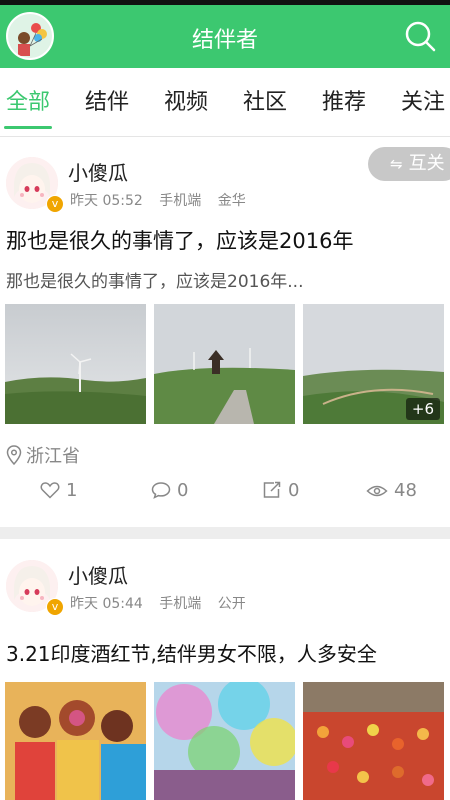 This screenshot has height=800, width=450. I want to click on app-title: 结伴者, so click(224, 40).